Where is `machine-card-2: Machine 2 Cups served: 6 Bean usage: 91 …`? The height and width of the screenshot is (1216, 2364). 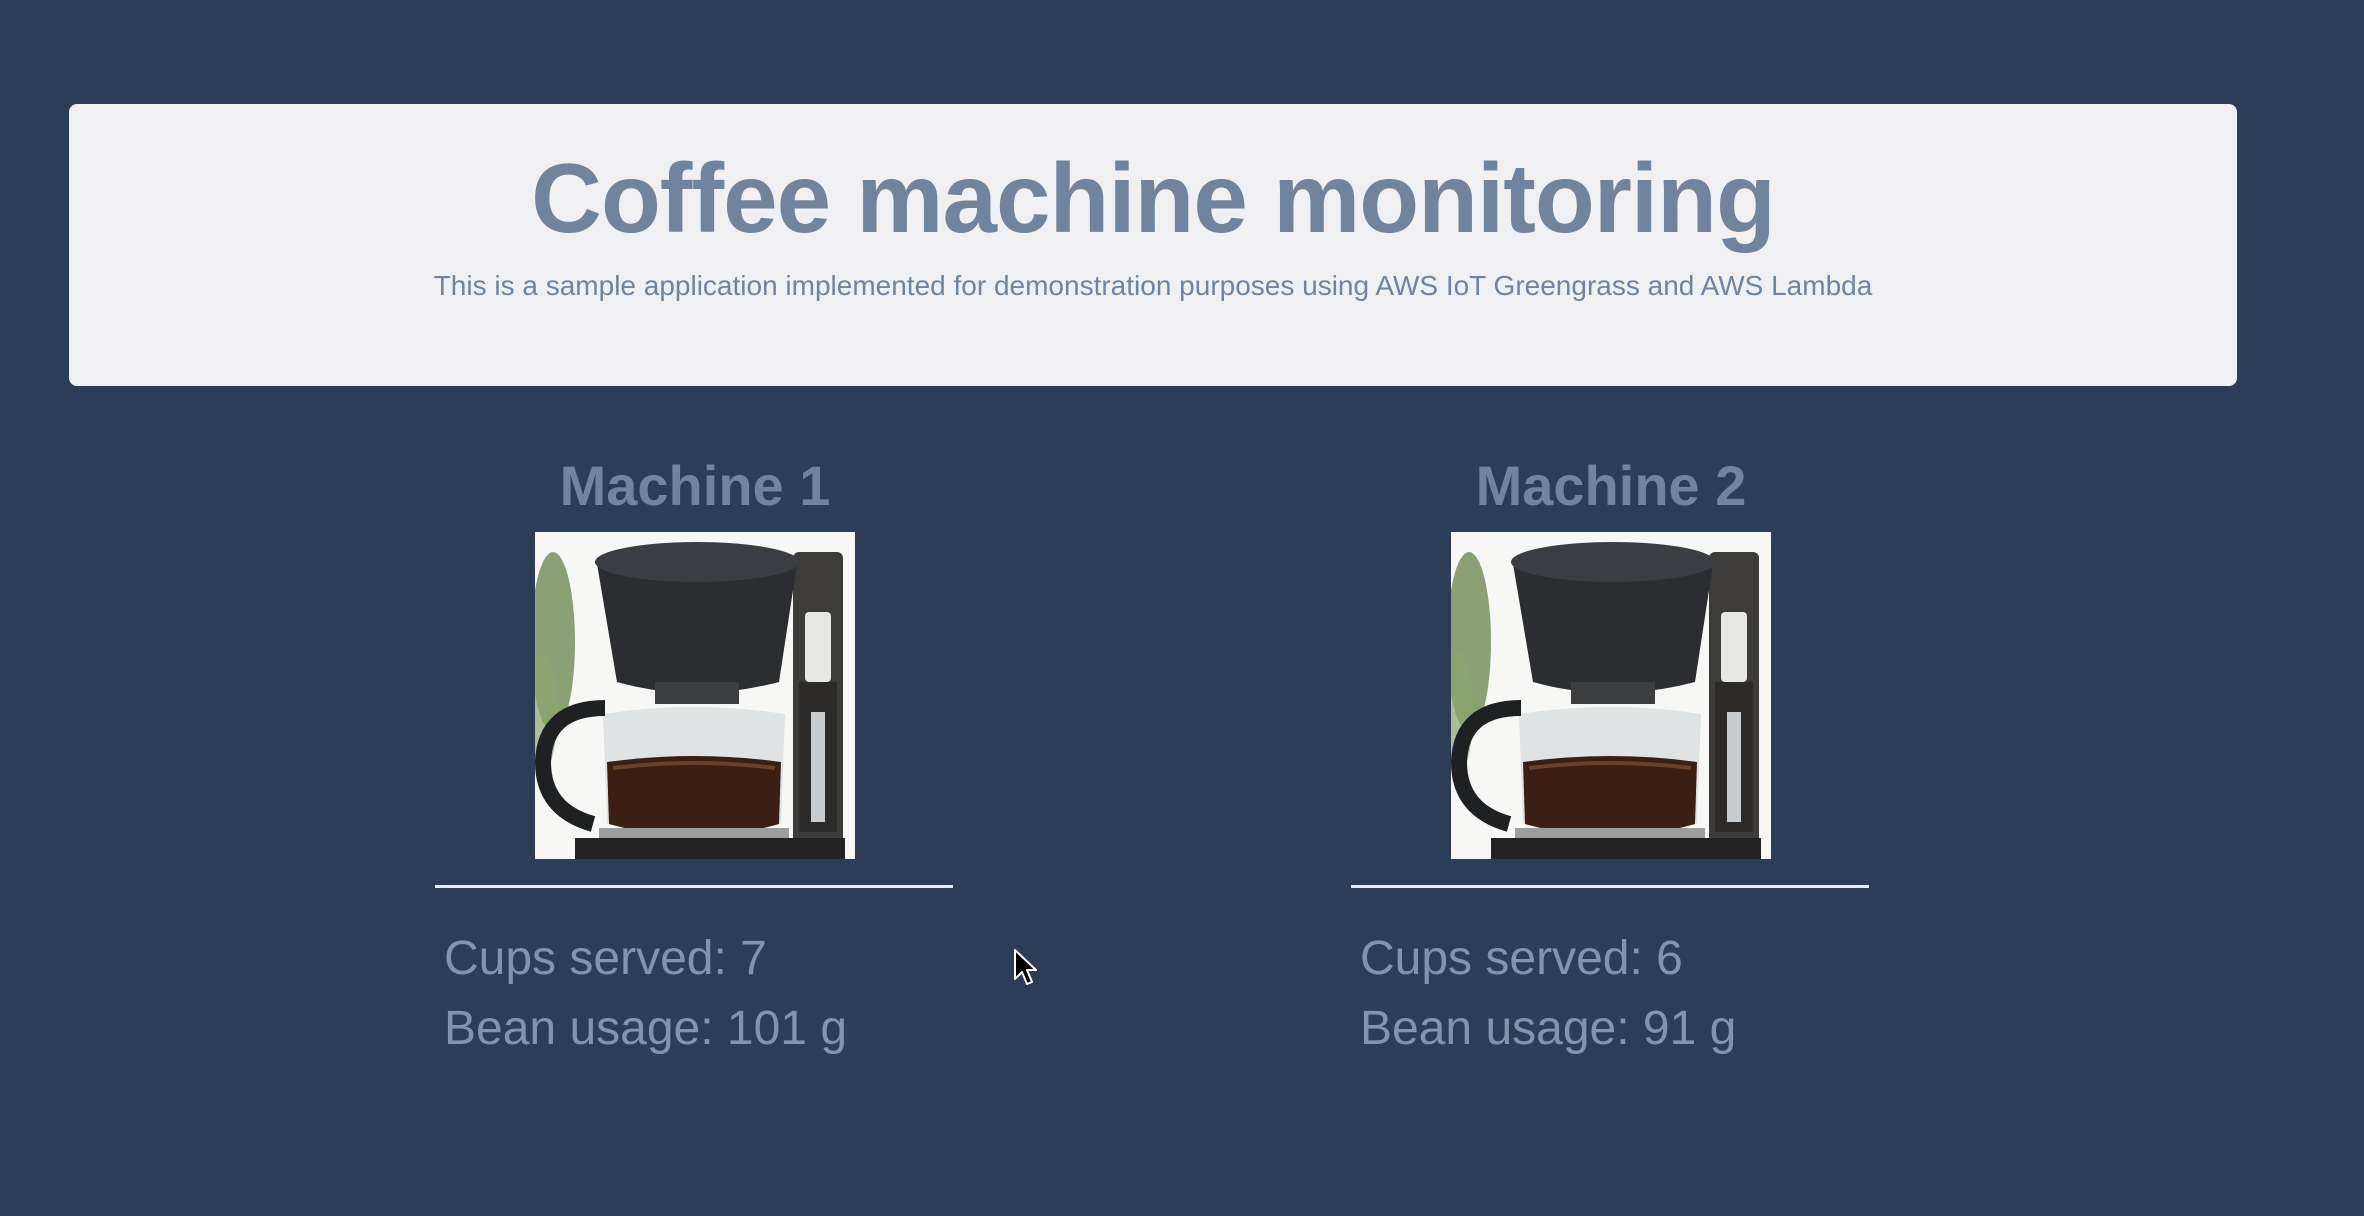
machine-card-2: Machine 2 Cups served: 6 Bean usage: 91 … is located at coordinates (1611, 757).